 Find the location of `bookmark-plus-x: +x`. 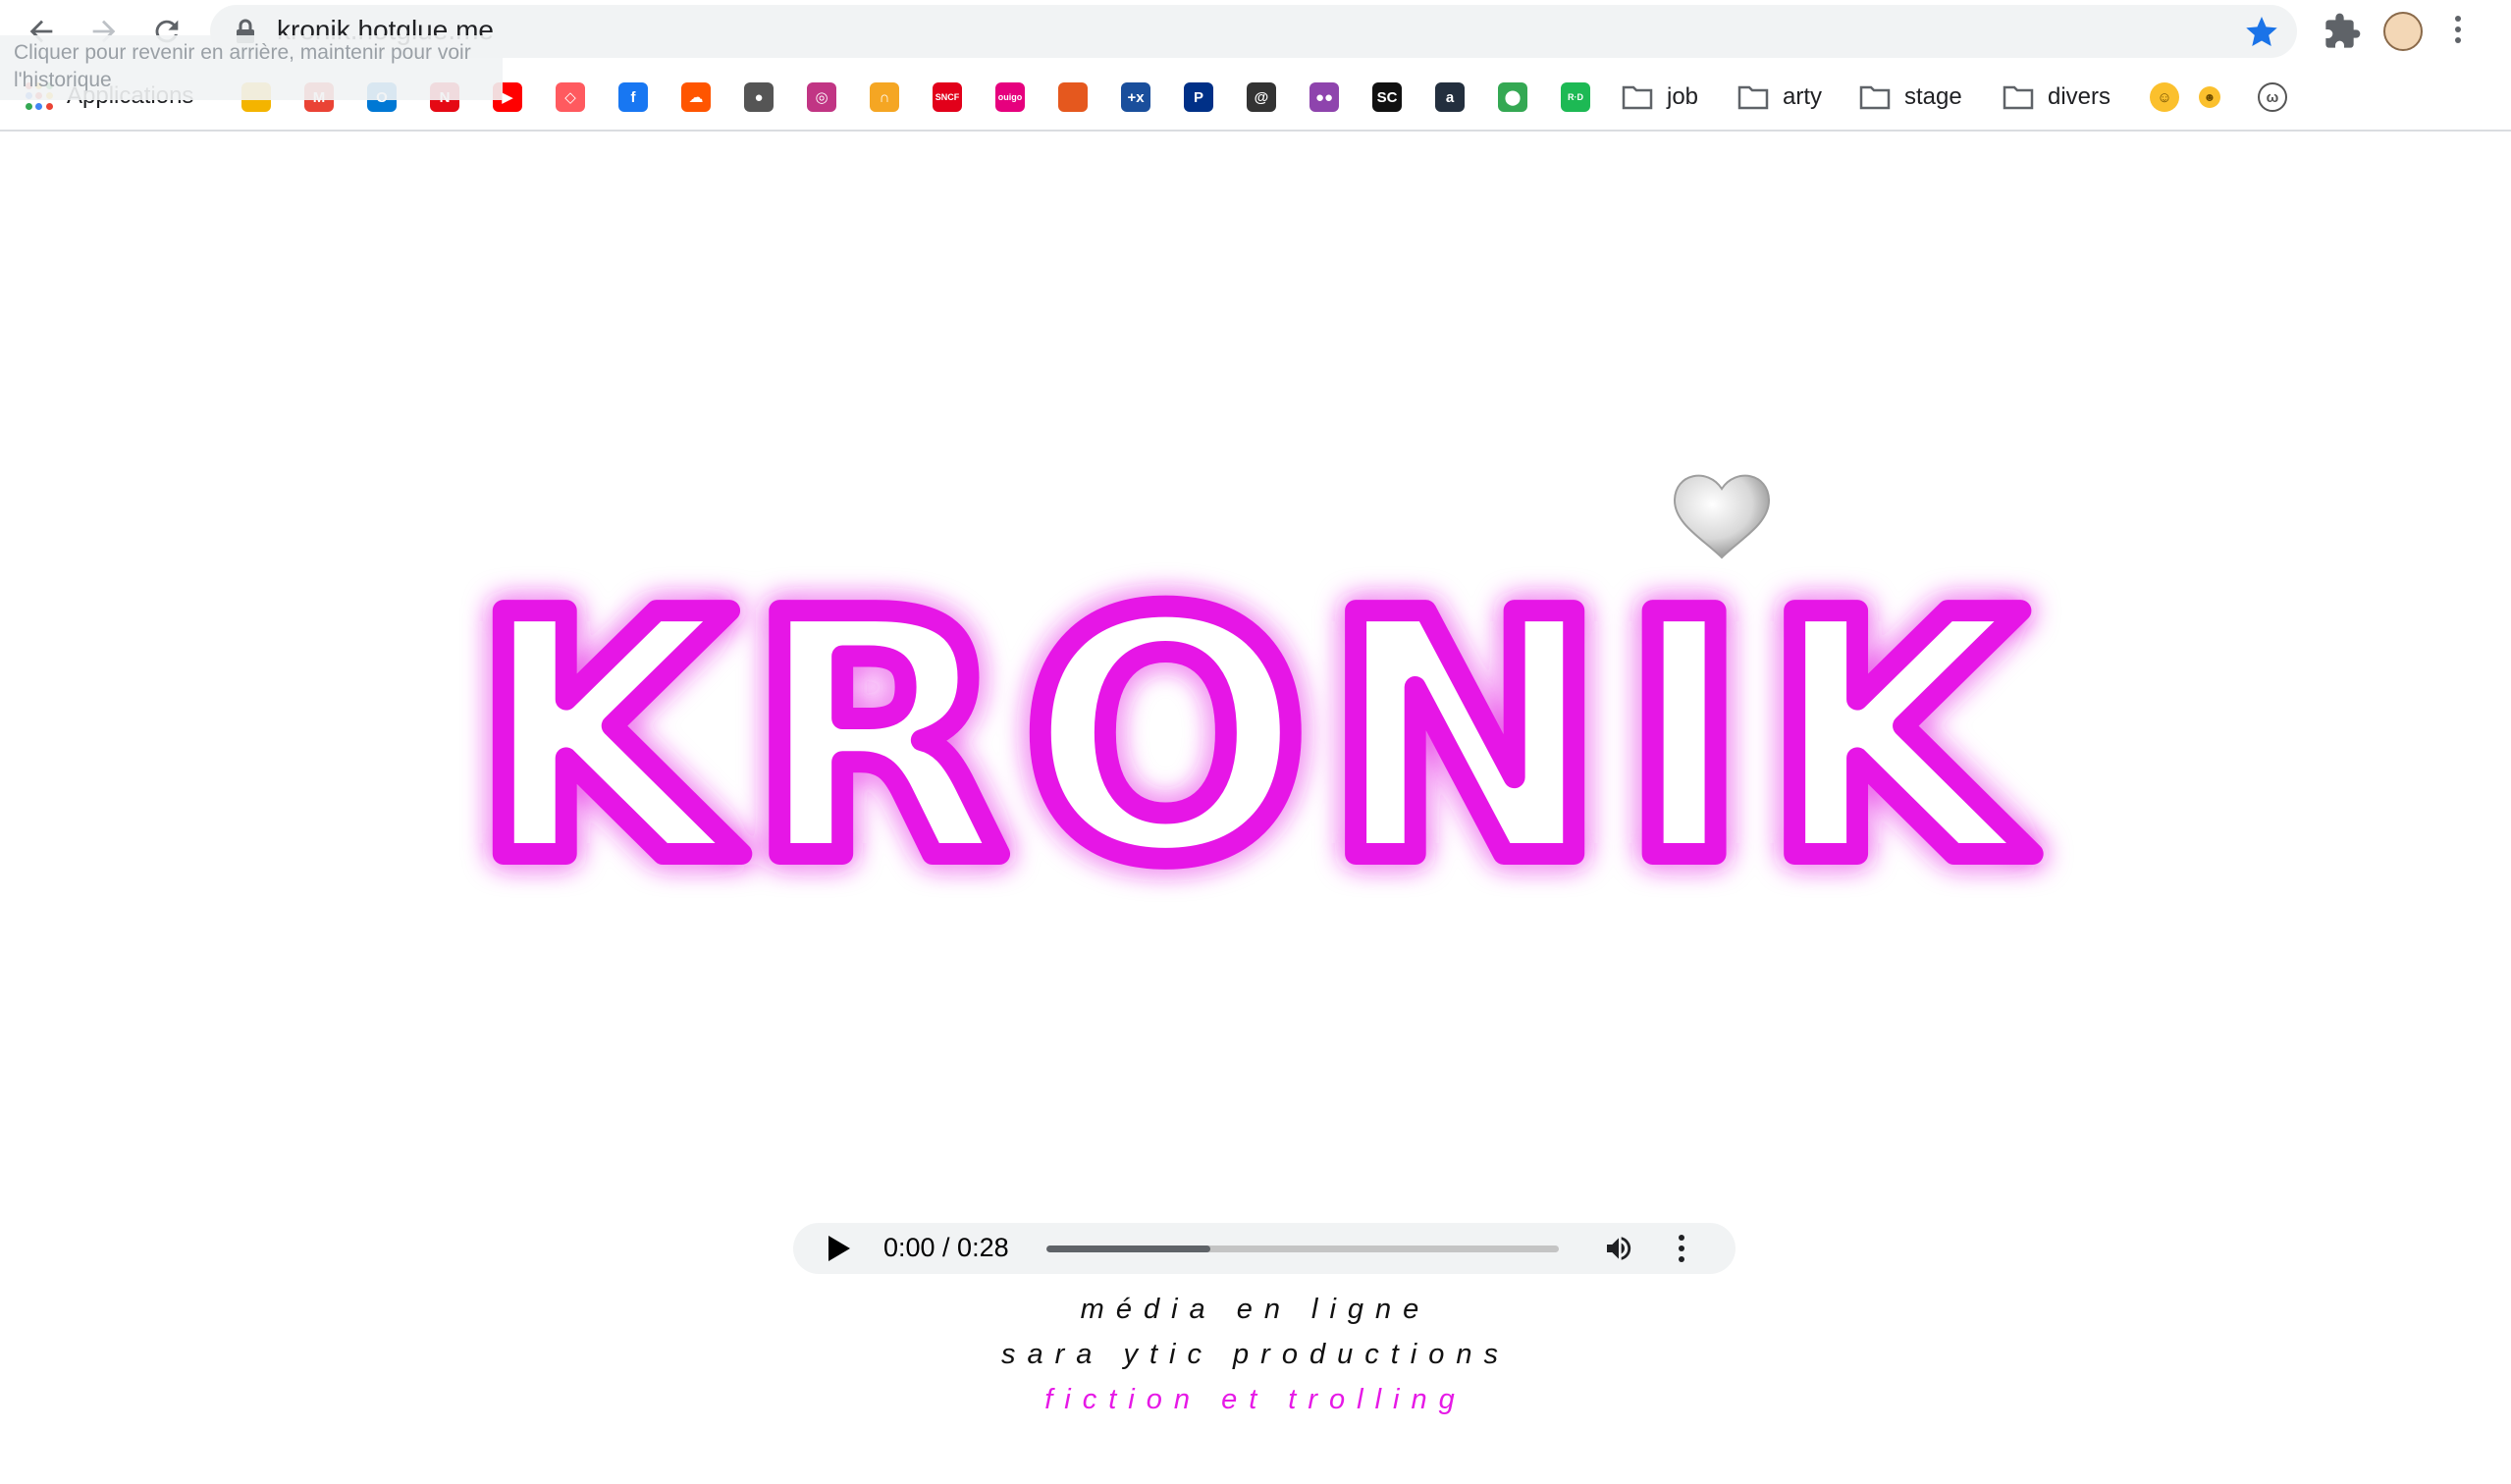

bookmark-plus-x: +x is located at coordinates (1135, 97).